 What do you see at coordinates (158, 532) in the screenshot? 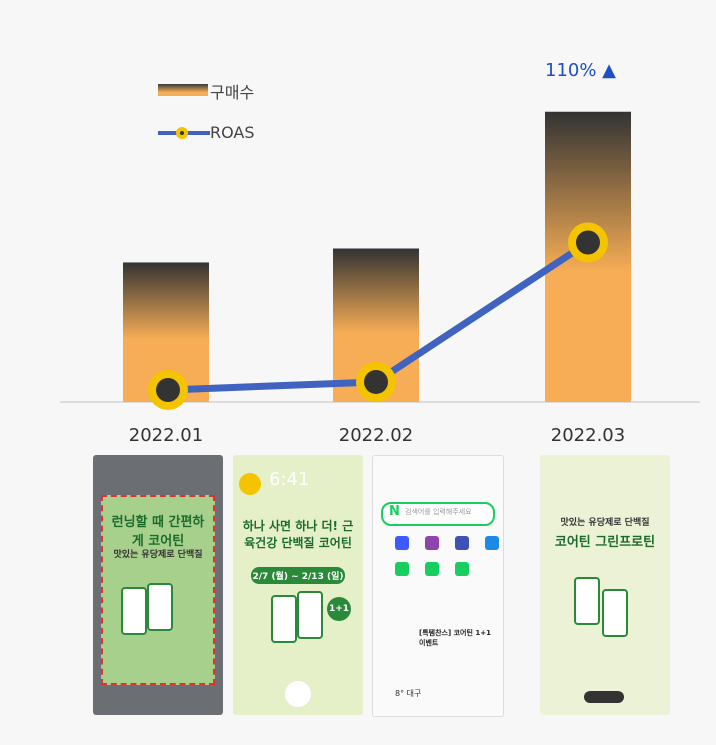
I see `ad-title: 런닝할 때 간편하게 코어틴` at bounding box center [158, 532].